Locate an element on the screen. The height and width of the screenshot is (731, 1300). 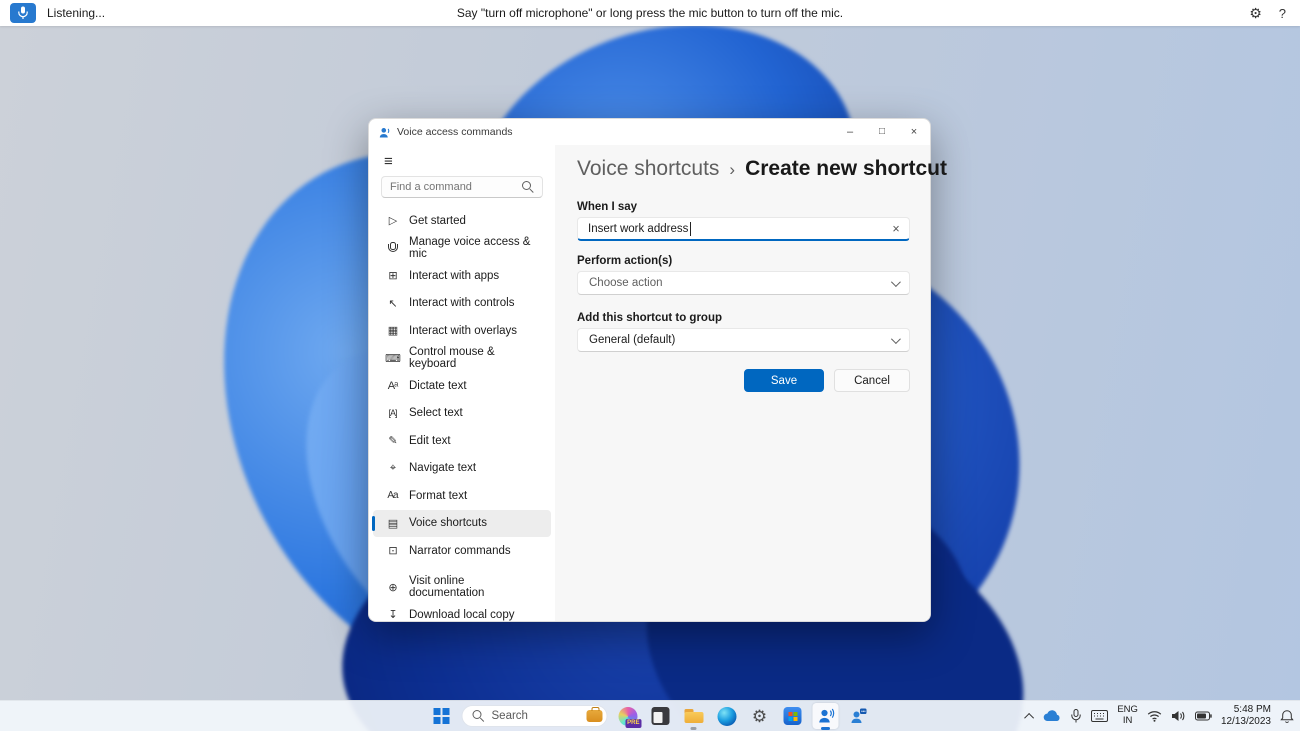
edge-browser-icon is located at coordinates (726, 716).